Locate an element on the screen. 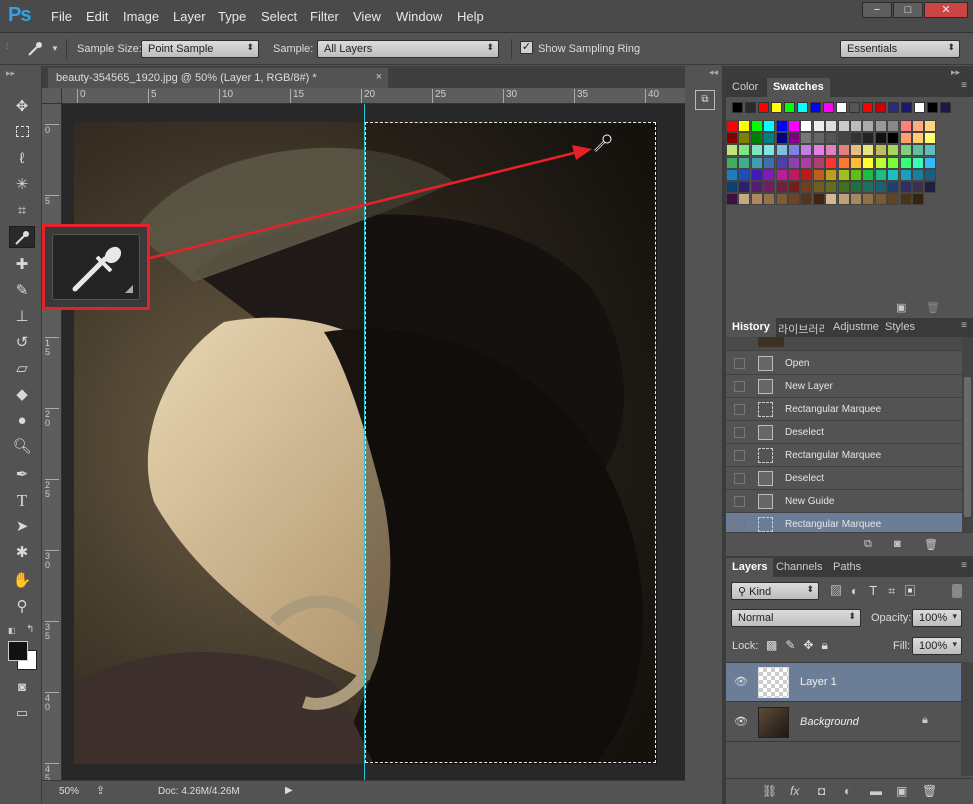 The height and width of the screenshot is (804, 973). custom-shape-tool-icon: ✱ is located at coordinates (22, 553).